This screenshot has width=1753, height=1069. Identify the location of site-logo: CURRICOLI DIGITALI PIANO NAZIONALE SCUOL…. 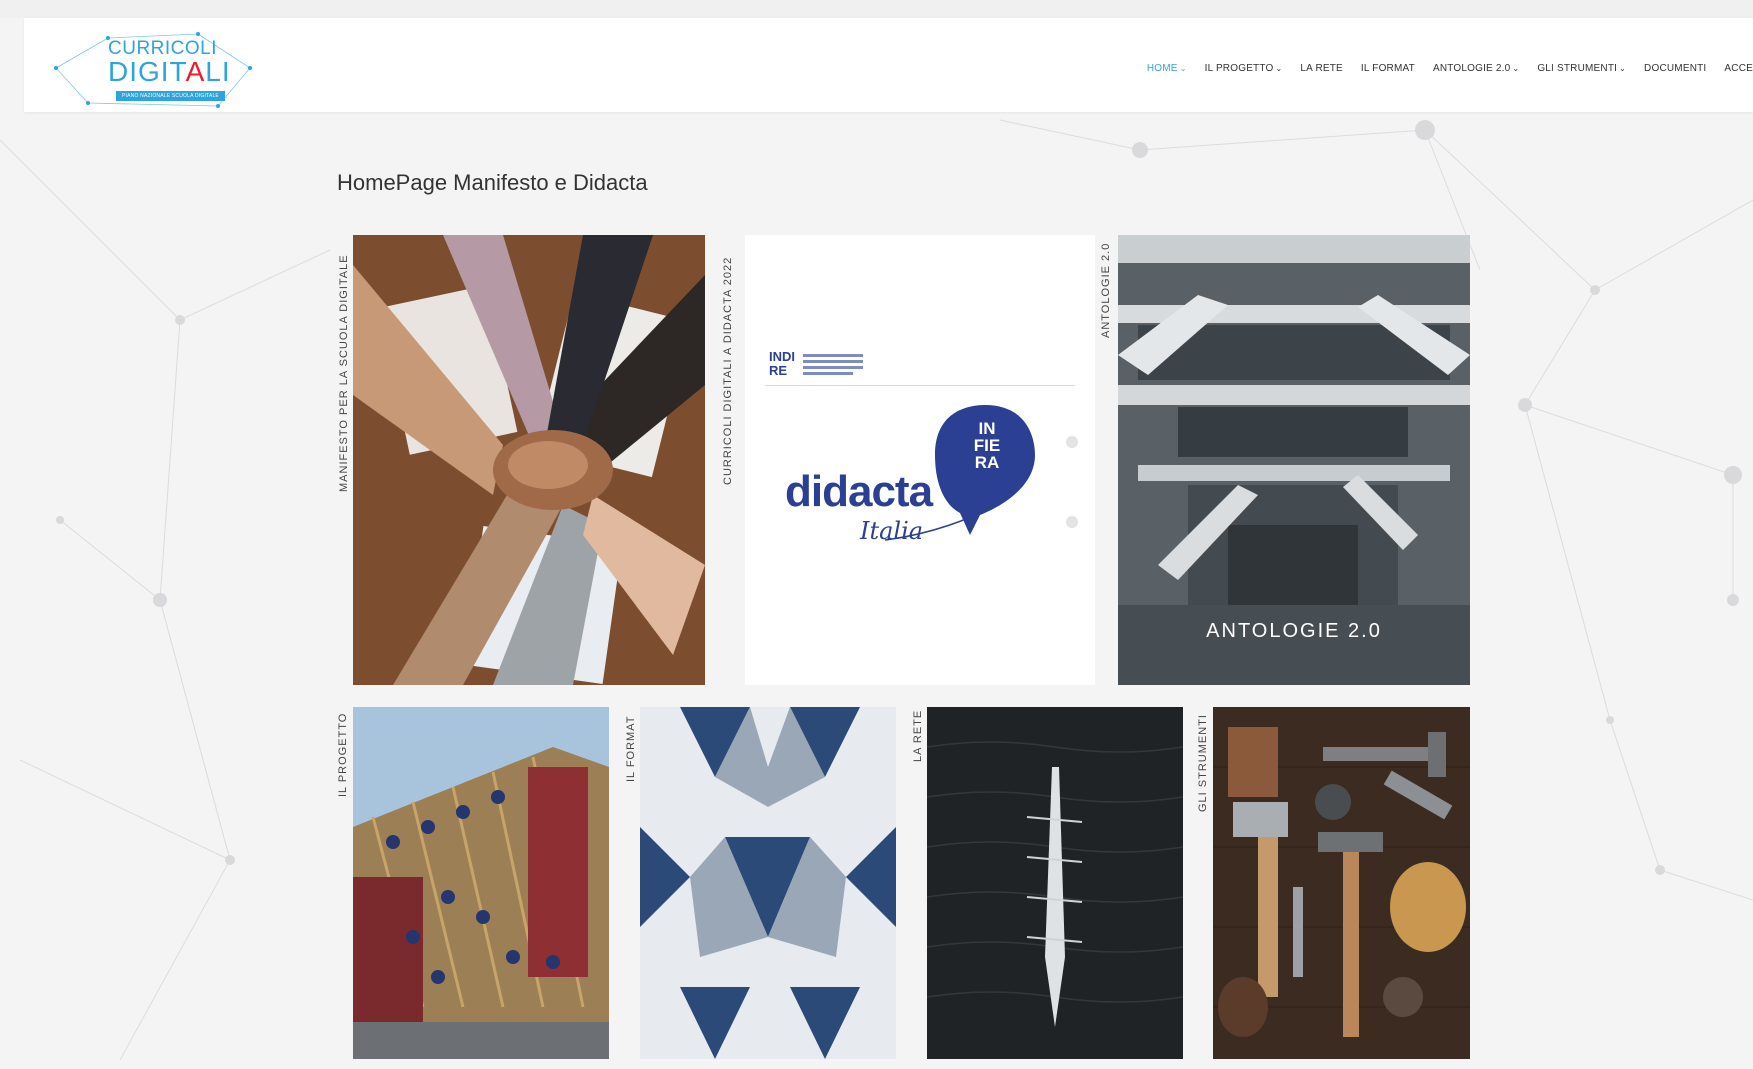
(153, 69).